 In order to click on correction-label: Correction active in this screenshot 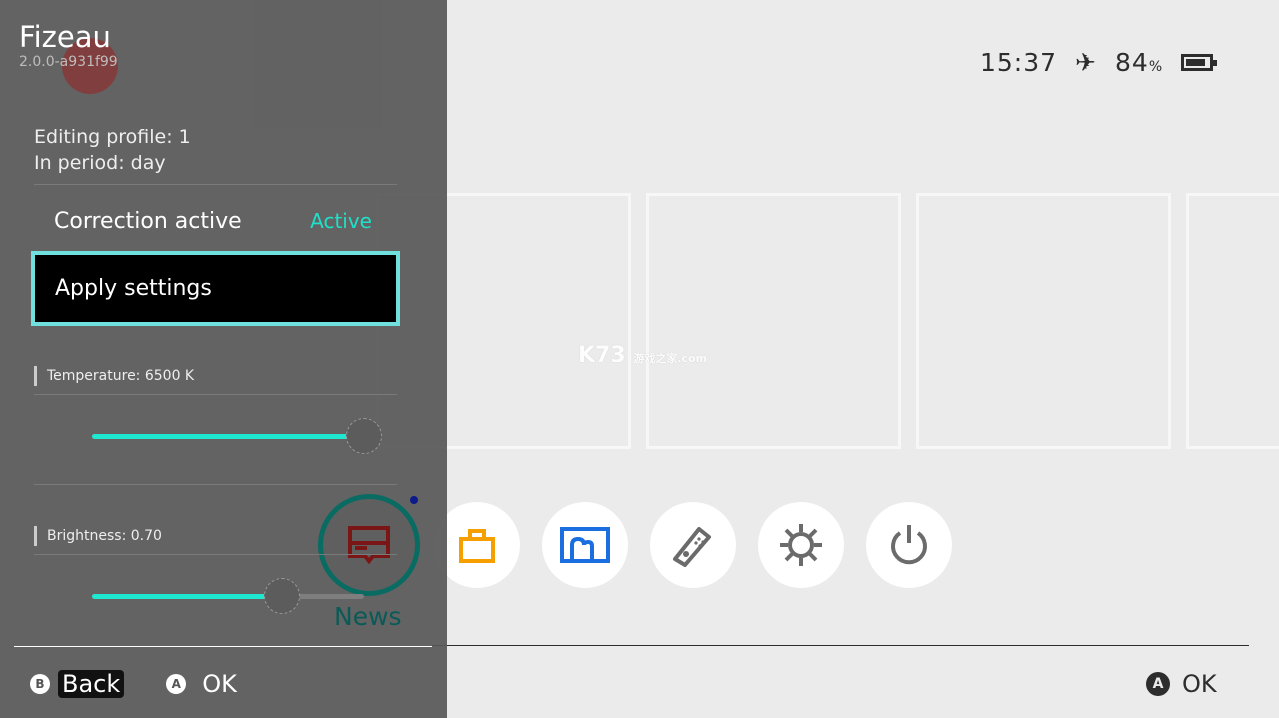, I will do `click(148, 221)`.